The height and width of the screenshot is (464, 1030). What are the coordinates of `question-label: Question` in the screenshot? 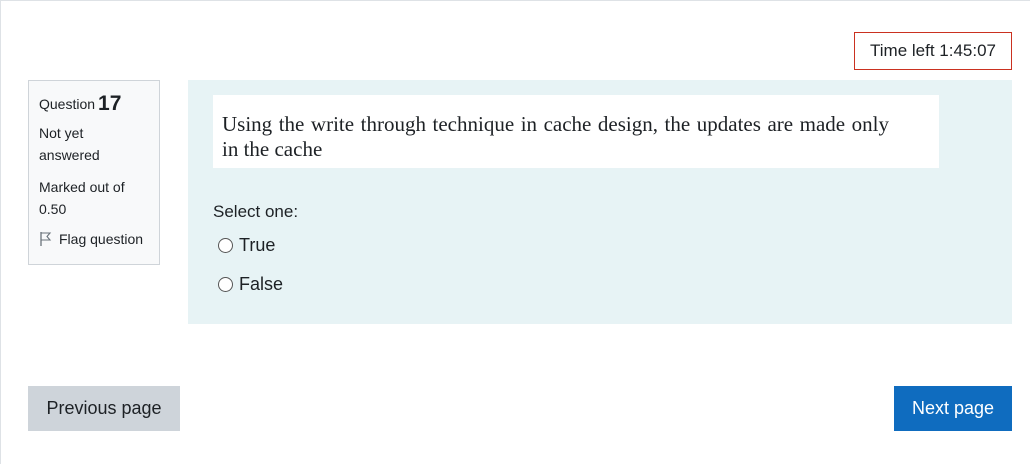 It's located at (67, 104).